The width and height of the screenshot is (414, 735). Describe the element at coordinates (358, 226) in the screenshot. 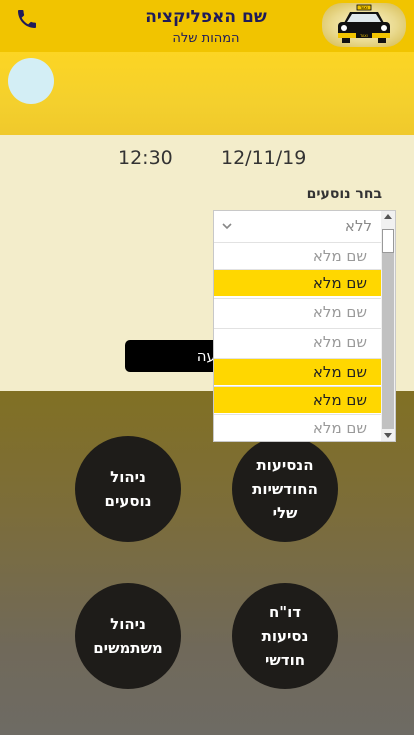

I see `selected-value: ללא` at that location.